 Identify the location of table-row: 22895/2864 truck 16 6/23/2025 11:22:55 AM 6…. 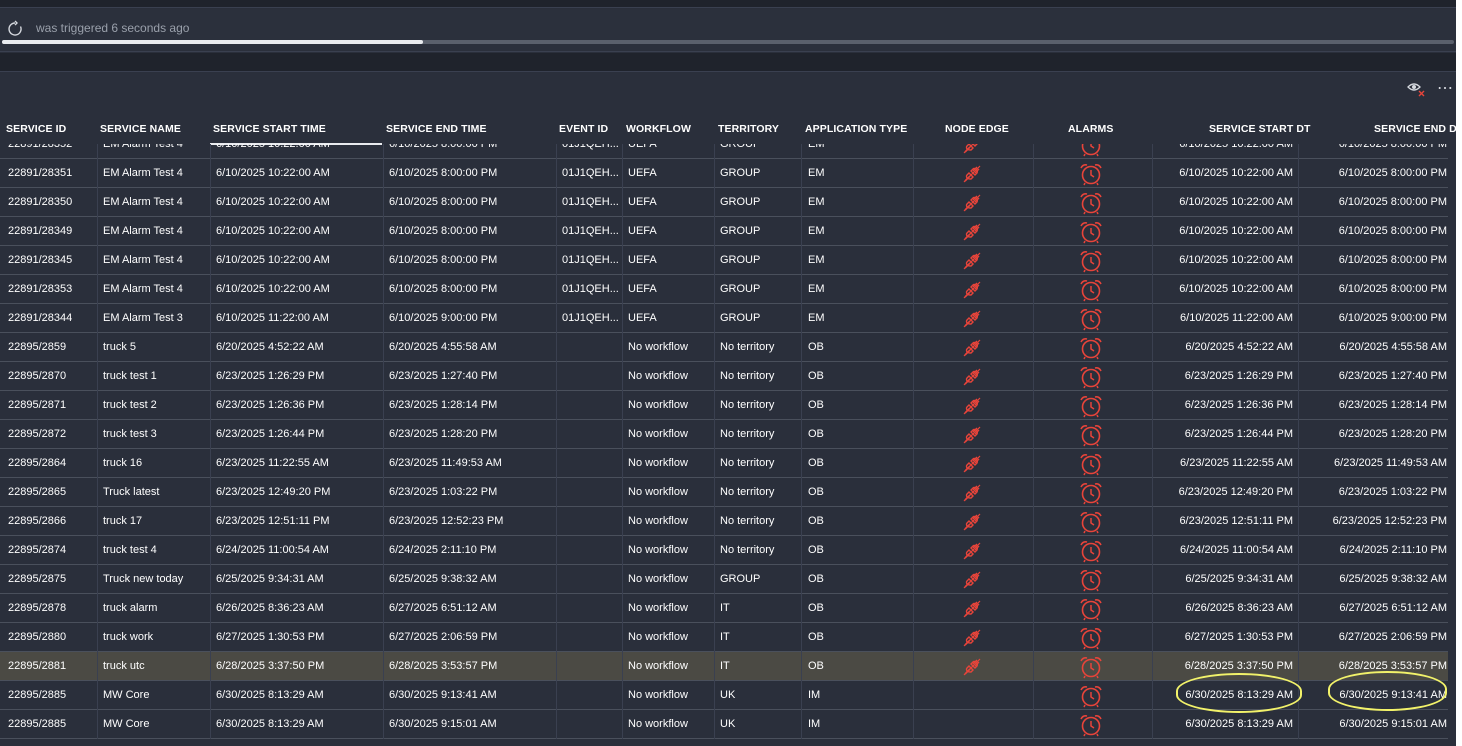
(724, 463).